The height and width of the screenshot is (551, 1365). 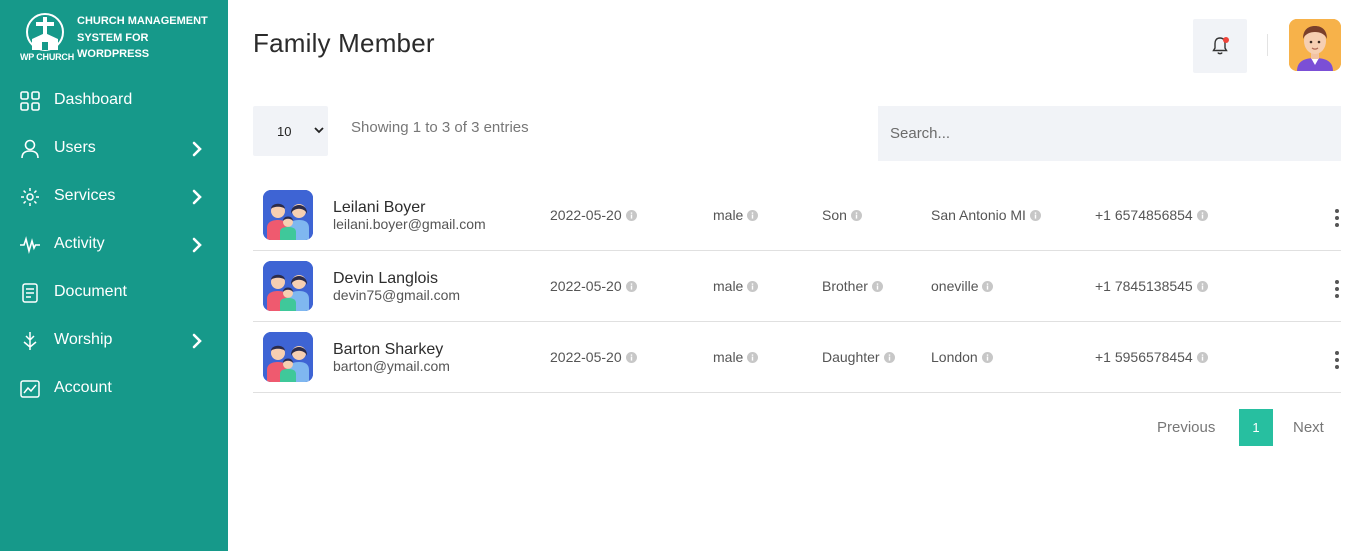 I want to click on sidebar-item-document: Document, so click(x=114, y=293).